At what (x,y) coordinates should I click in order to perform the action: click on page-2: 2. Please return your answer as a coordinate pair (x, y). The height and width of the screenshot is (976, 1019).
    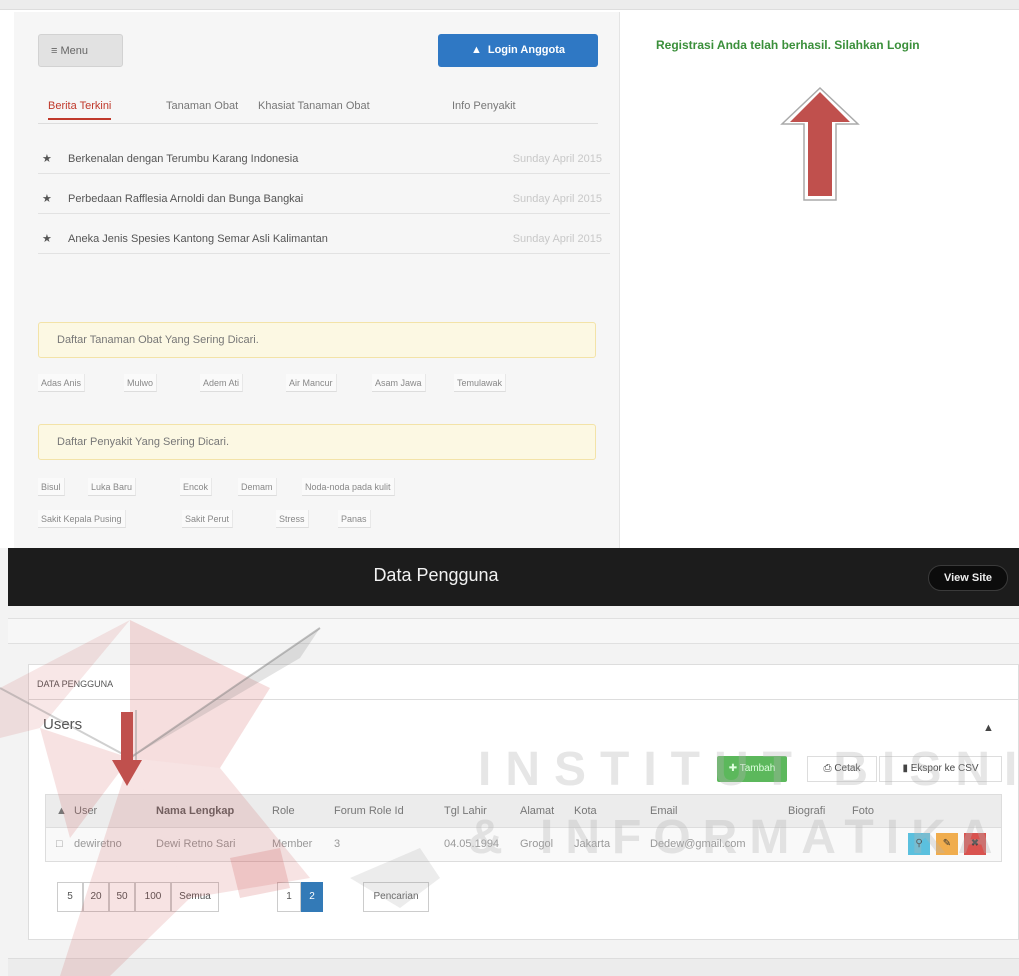
    Looking at the image, I should click on (312, 897).